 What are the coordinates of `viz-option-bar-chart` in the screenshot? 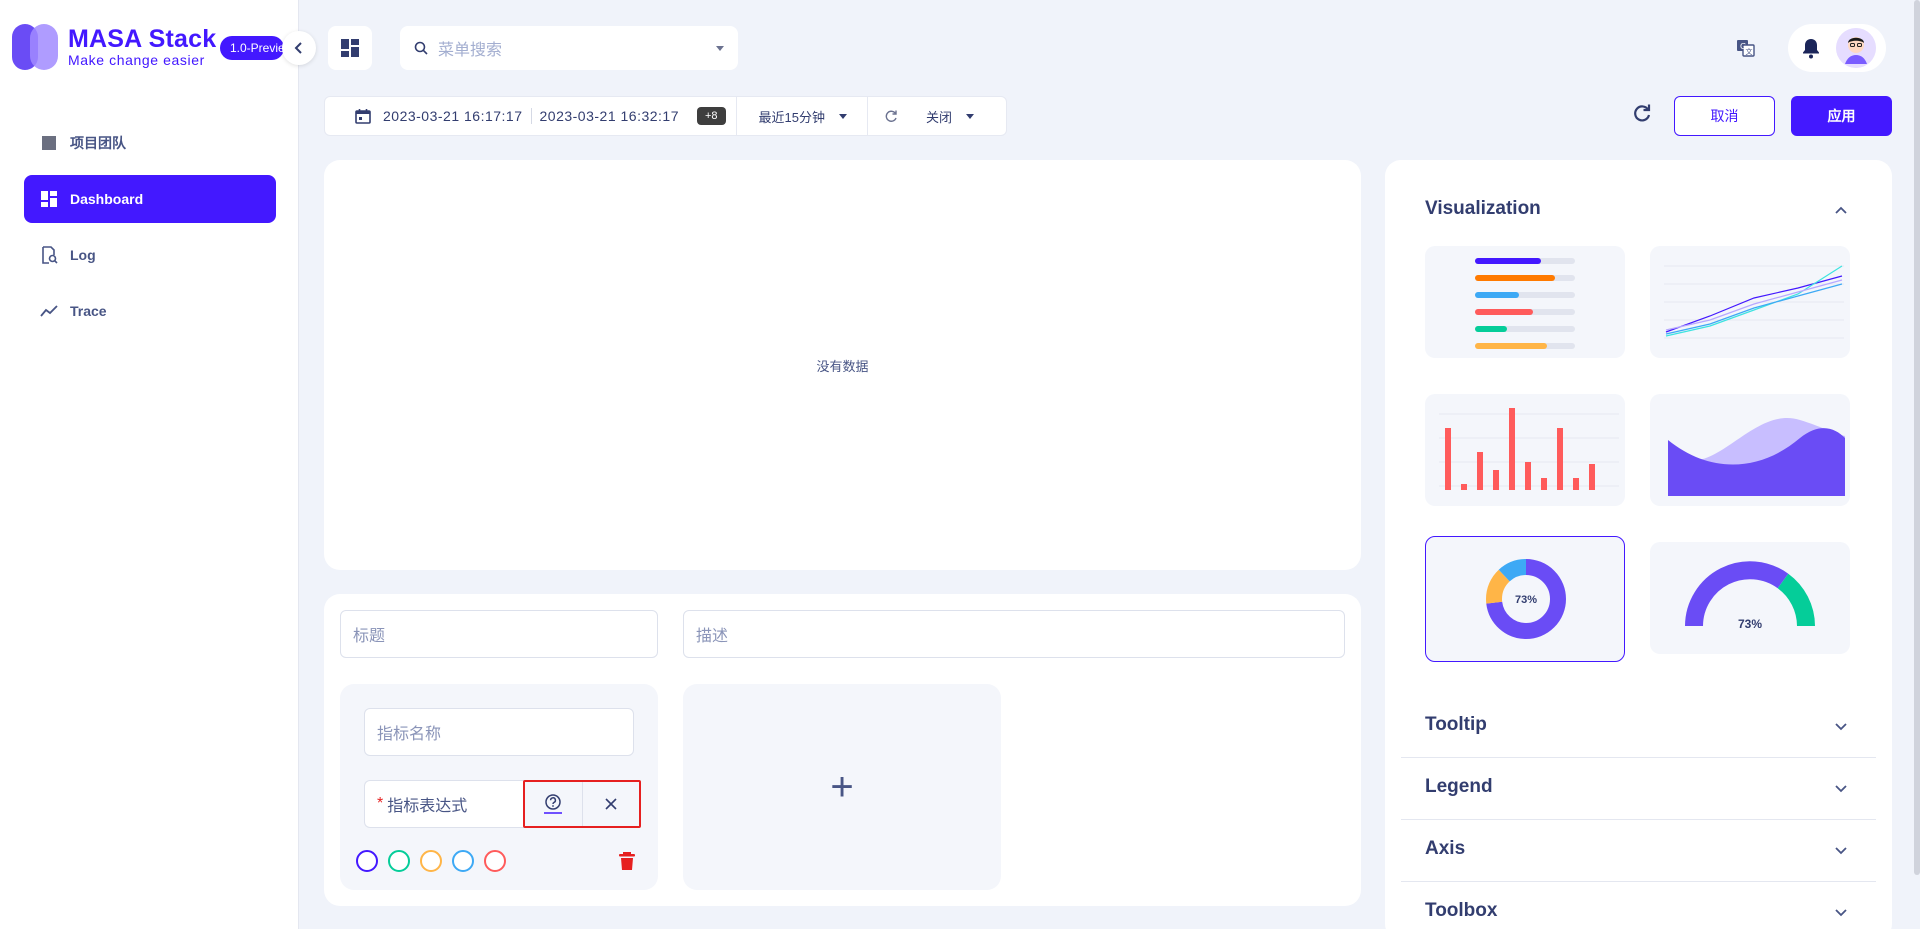 It's located at (1525, 450).